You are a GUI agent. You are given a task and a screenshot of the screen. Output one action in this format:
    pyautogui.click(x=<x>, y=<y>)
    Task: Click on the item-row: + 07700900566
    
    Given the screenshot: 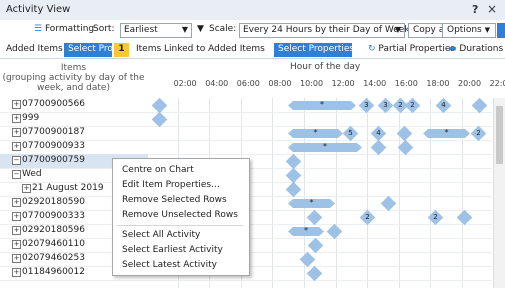 What is the action you would take?
    pyautogui.click(x=74, y=105)
    